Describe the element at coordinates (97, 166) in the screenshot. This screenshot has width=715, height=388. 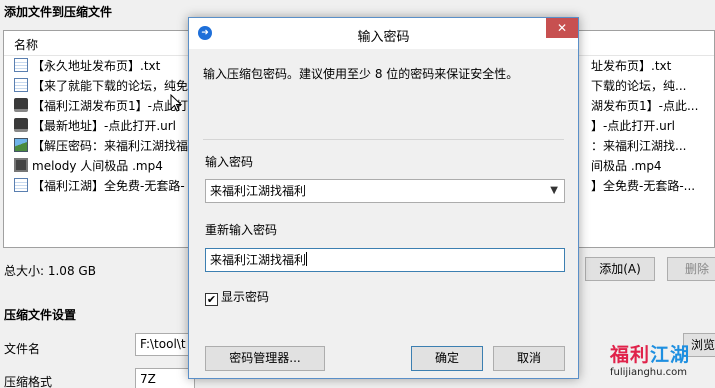
I see `file-name: melody 人间极品 .mp4` at that location.